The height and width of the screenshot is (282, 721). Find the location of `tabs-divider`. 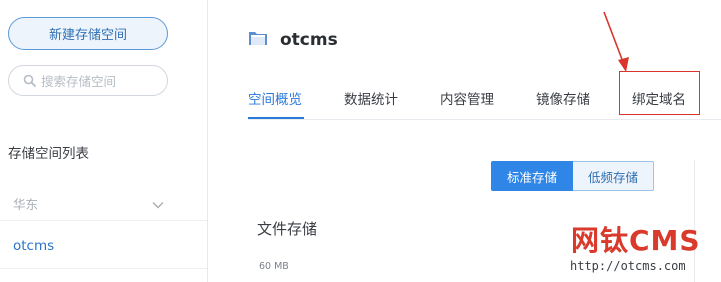

tabs-divider is located at coordinates (484, 119).